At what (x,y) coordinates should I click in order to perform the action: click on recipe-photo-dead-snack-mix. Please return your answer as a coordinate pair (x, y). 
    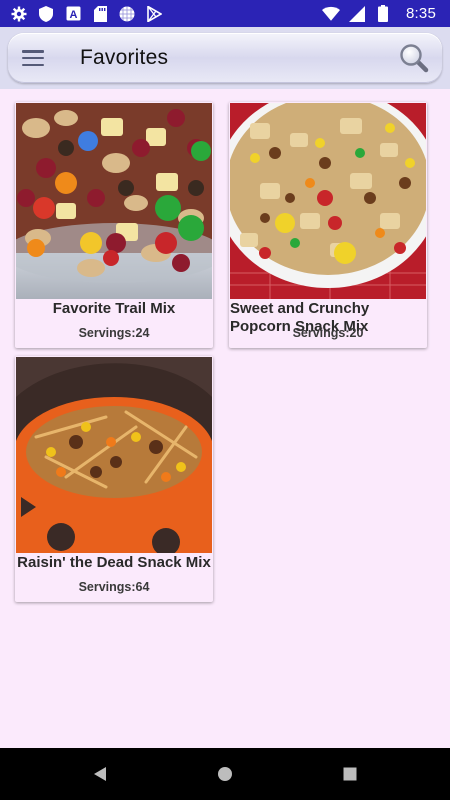
    Looking at the image, I should click on (114, 455).